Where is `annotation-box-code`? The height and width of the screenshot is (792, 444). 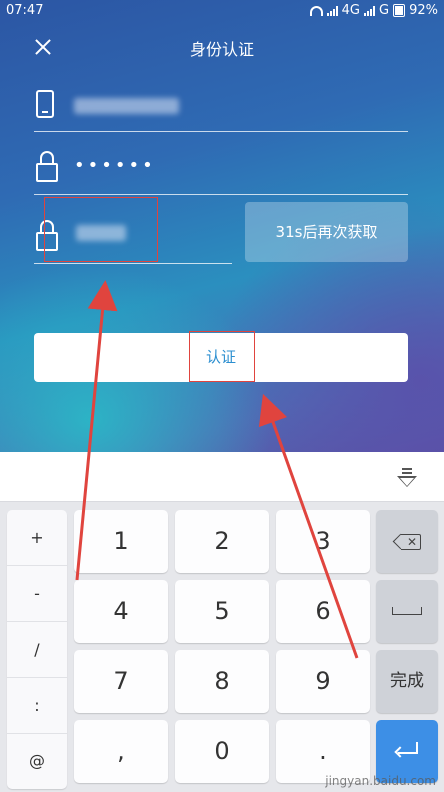 annotation-box-code is located at coordinates (101, 229).